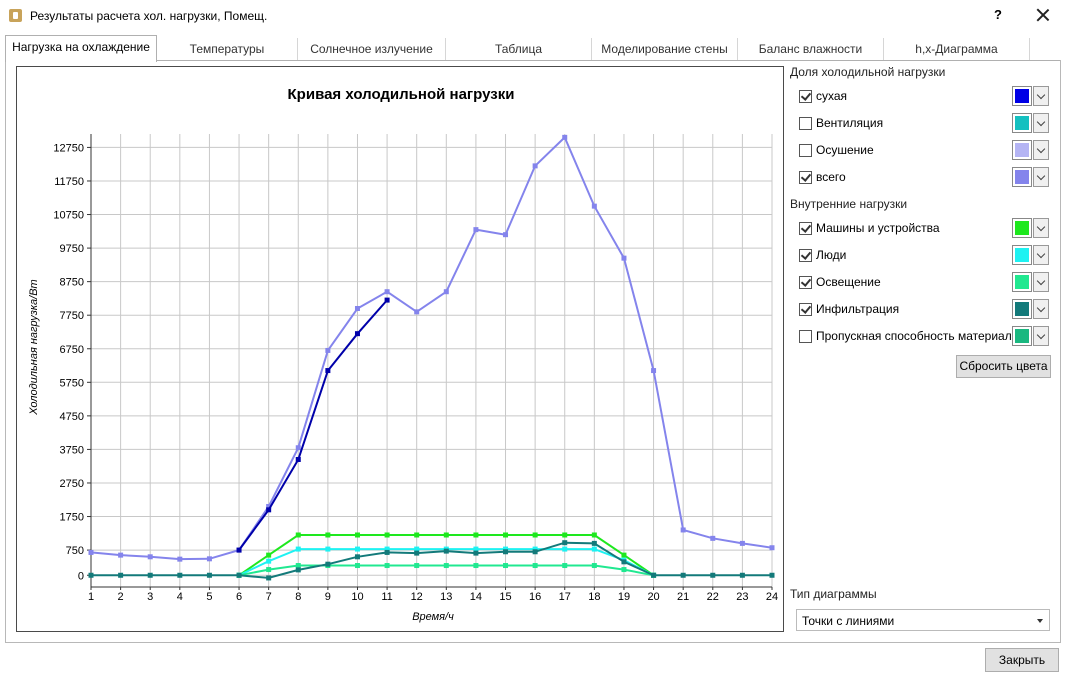 The image size is (1067, 679). I want to click on y-tick-label: 2750, so click(72, 484).